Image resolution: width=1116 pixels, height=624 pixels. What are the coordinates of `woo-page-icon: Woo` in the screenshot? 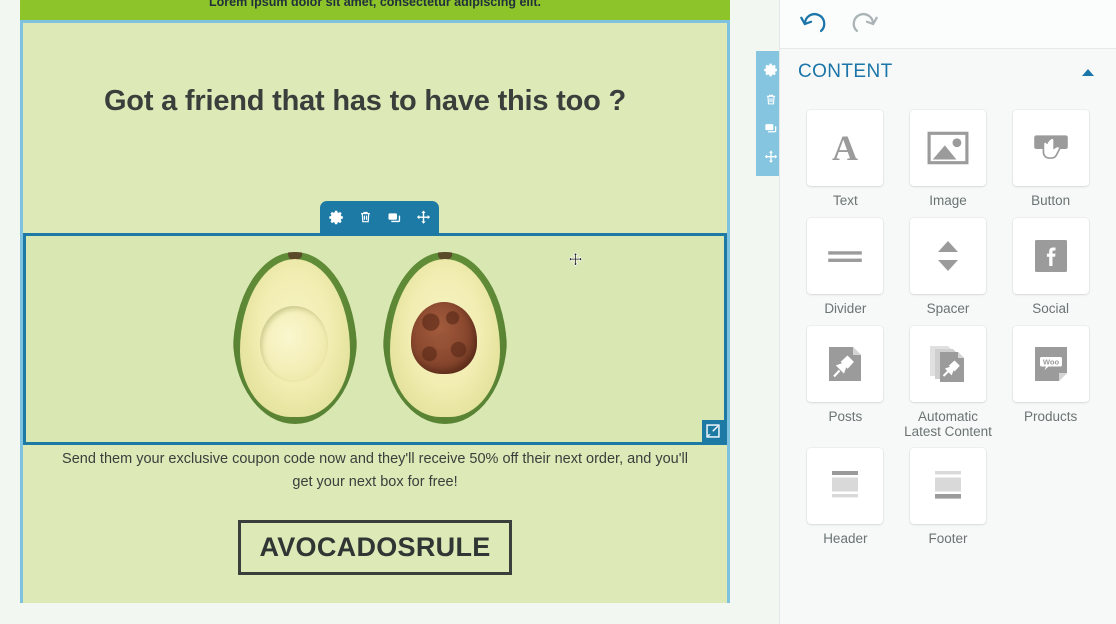 It's located at (1050, 364).